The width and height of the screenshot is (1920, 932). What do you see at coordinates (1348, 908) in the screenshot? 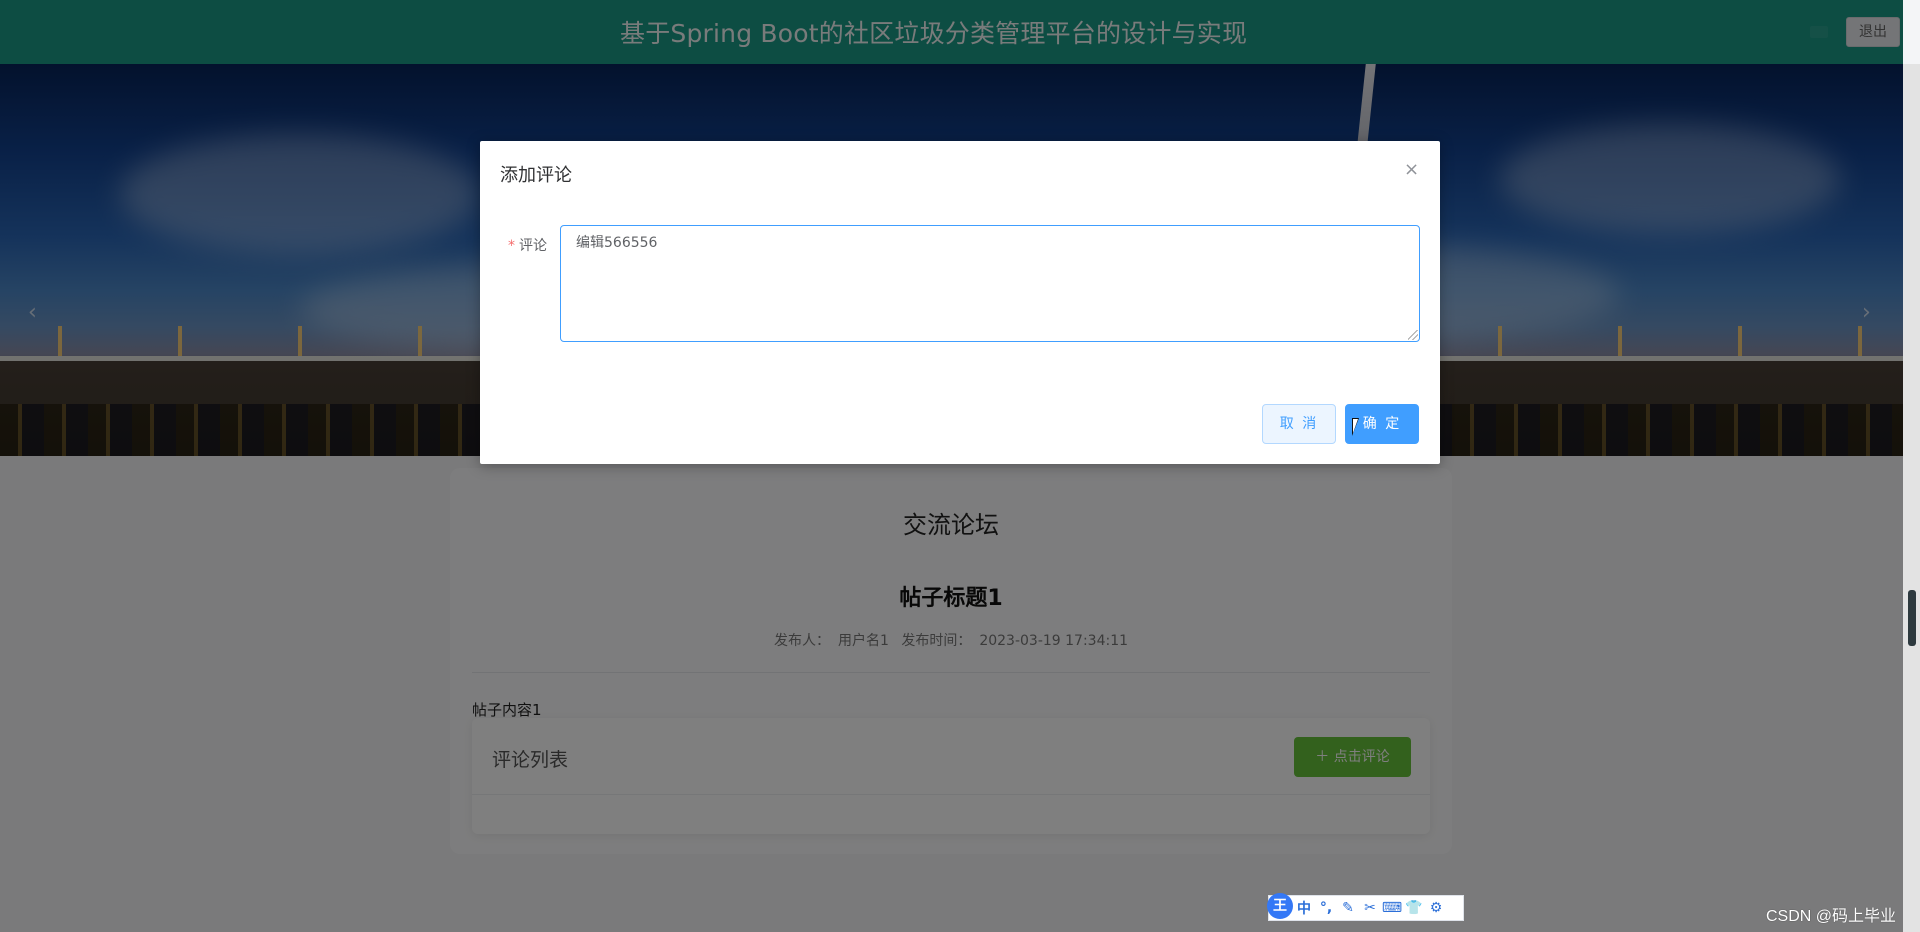
I see `ime-handwrite-icon: ✎` at bounding box center [1348, 908].